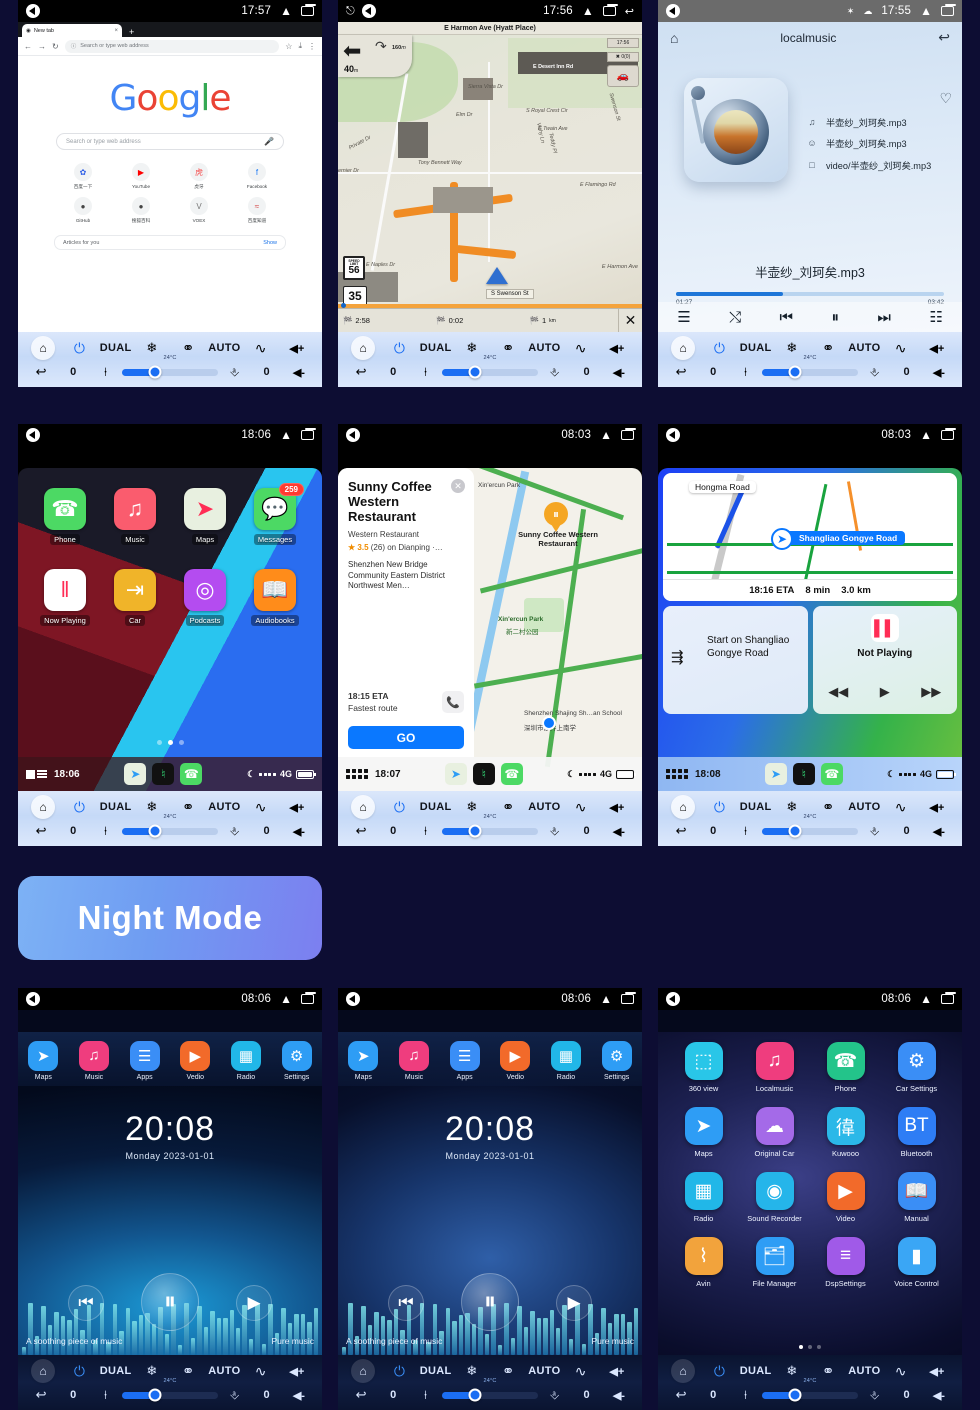  I want to click on shortcut-item: ≈ 百度知道, so click(257, 210).